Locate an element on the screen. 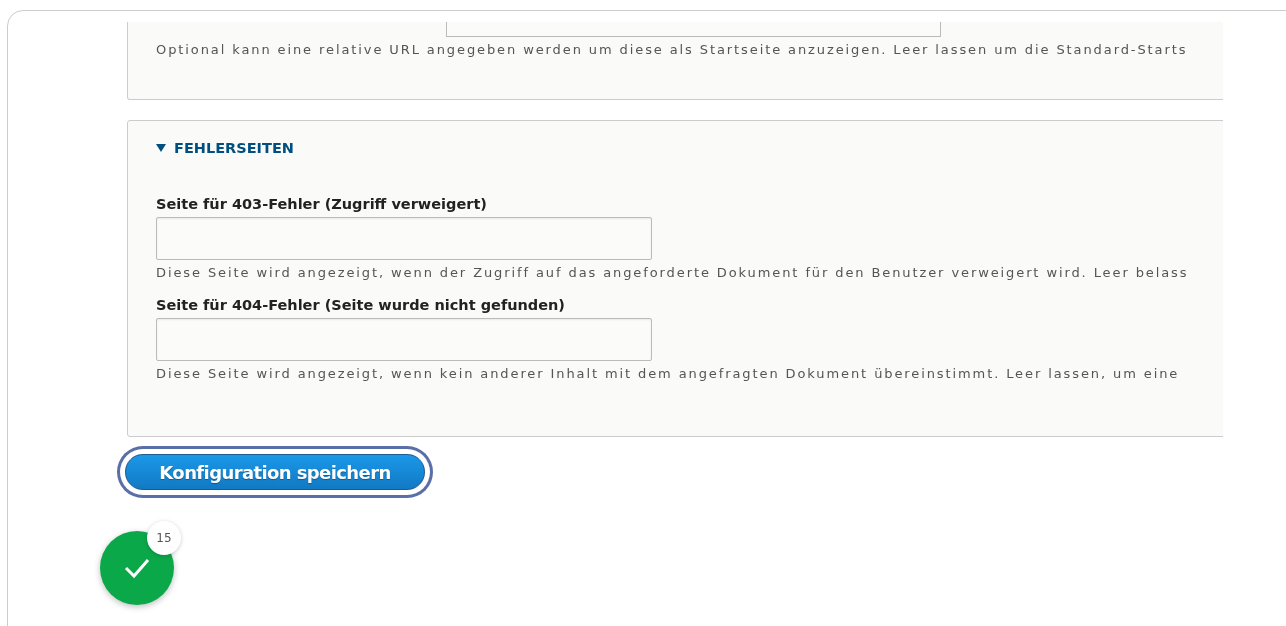  help-text: Optional kann eine relative URL angegeben werden um diese als Startseite anzuzeigen. Leer lassen um die Standard-Starts is located at coordinates (672, 49).